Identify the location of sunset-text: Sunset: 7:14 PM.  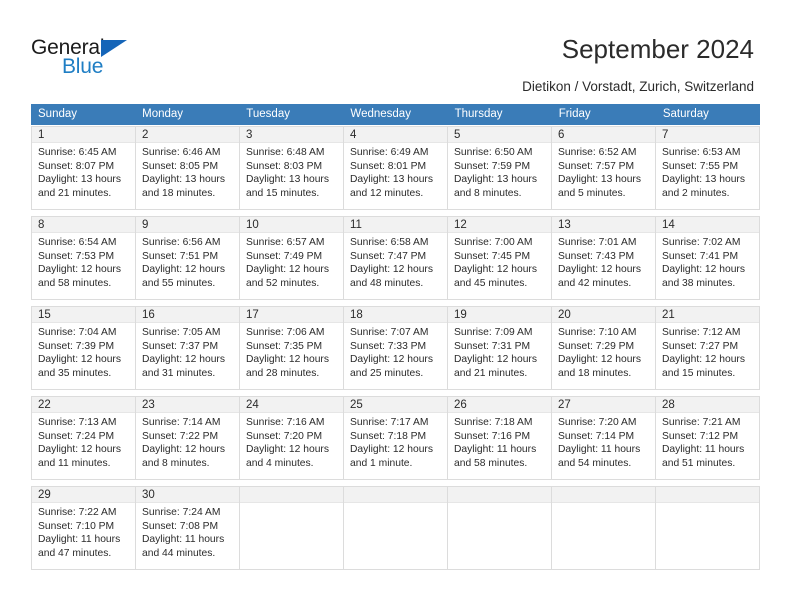
(596, 436).